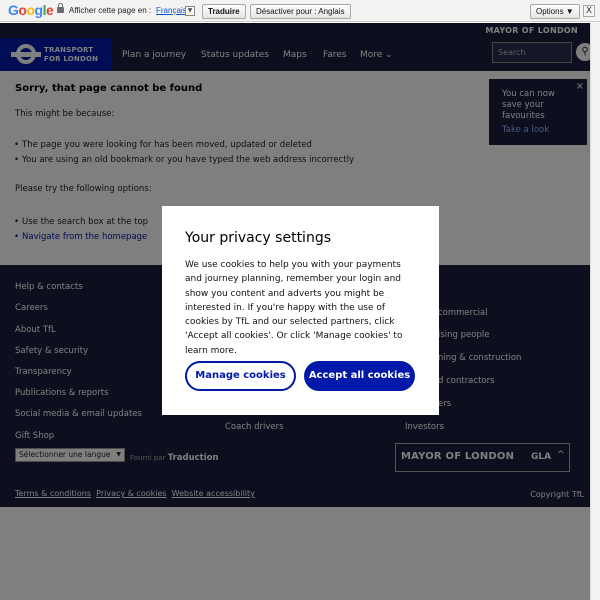  Describe the element at coordinates (359, 376) in the screenshot. I see `accept-cookies-button: Accept all cookies` at that location.